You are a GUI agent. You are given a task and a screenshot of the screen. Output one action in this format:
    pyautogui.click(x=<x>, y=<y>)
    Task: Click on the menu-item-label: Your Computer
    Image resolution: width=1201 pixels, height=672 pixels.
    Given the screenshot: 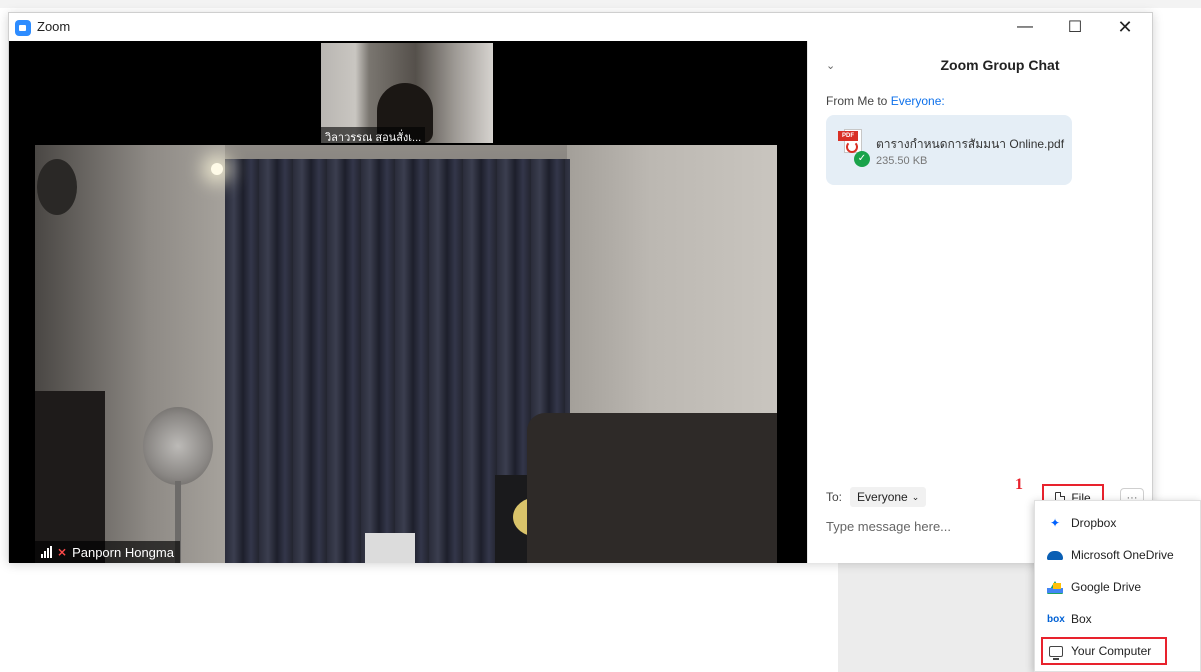 What is the action you would take?
    pyautogui.click(x=1111, y=651)
    